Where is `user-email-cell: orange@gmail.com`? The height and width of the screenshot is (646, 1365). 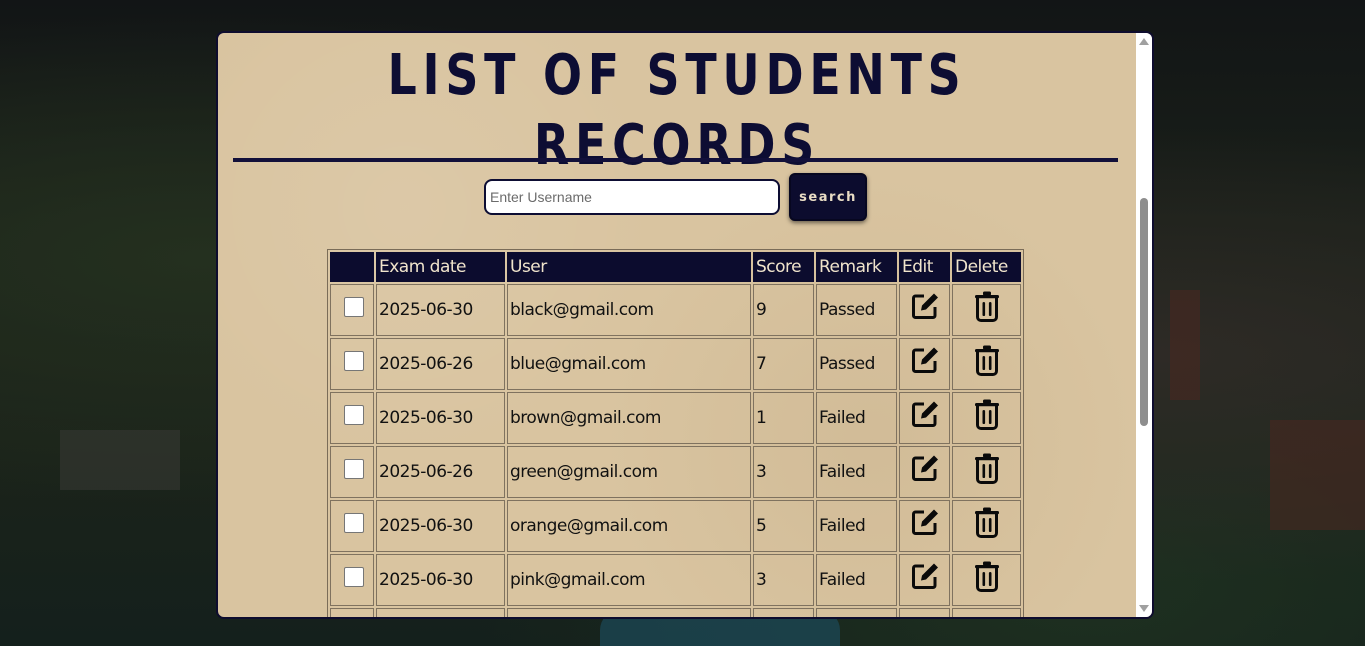
user-email-cell: orange@gmail.com is located at coordinates (629, 526).